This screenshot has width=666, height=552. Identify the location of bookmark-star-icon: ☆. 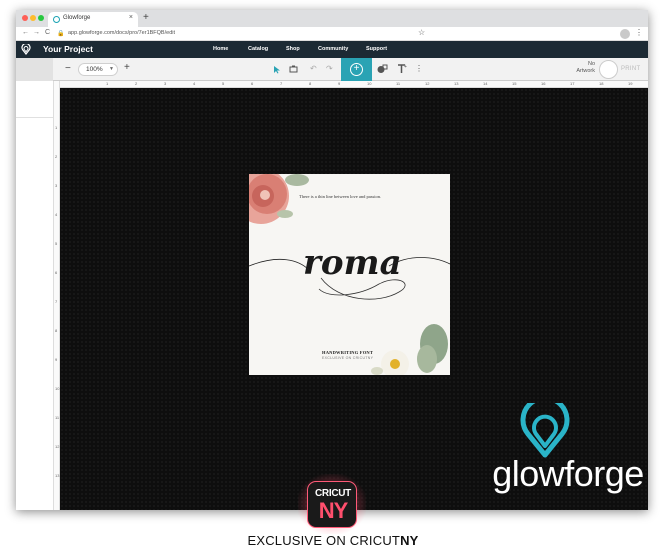
(421, 32).